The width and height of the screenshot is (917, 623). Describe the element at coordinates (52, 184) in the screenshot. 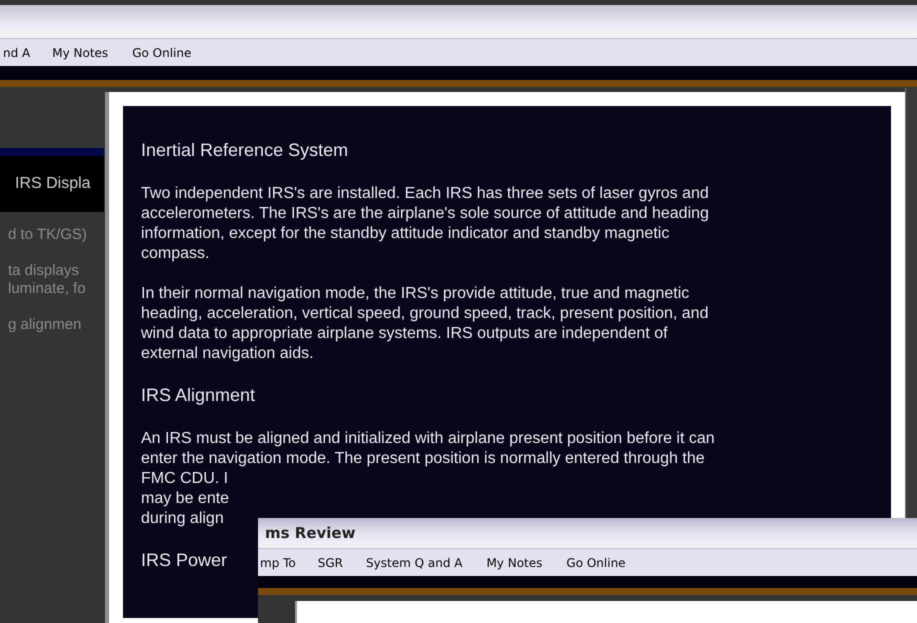

I see `sidebar-header: IRS Displa` at that location.